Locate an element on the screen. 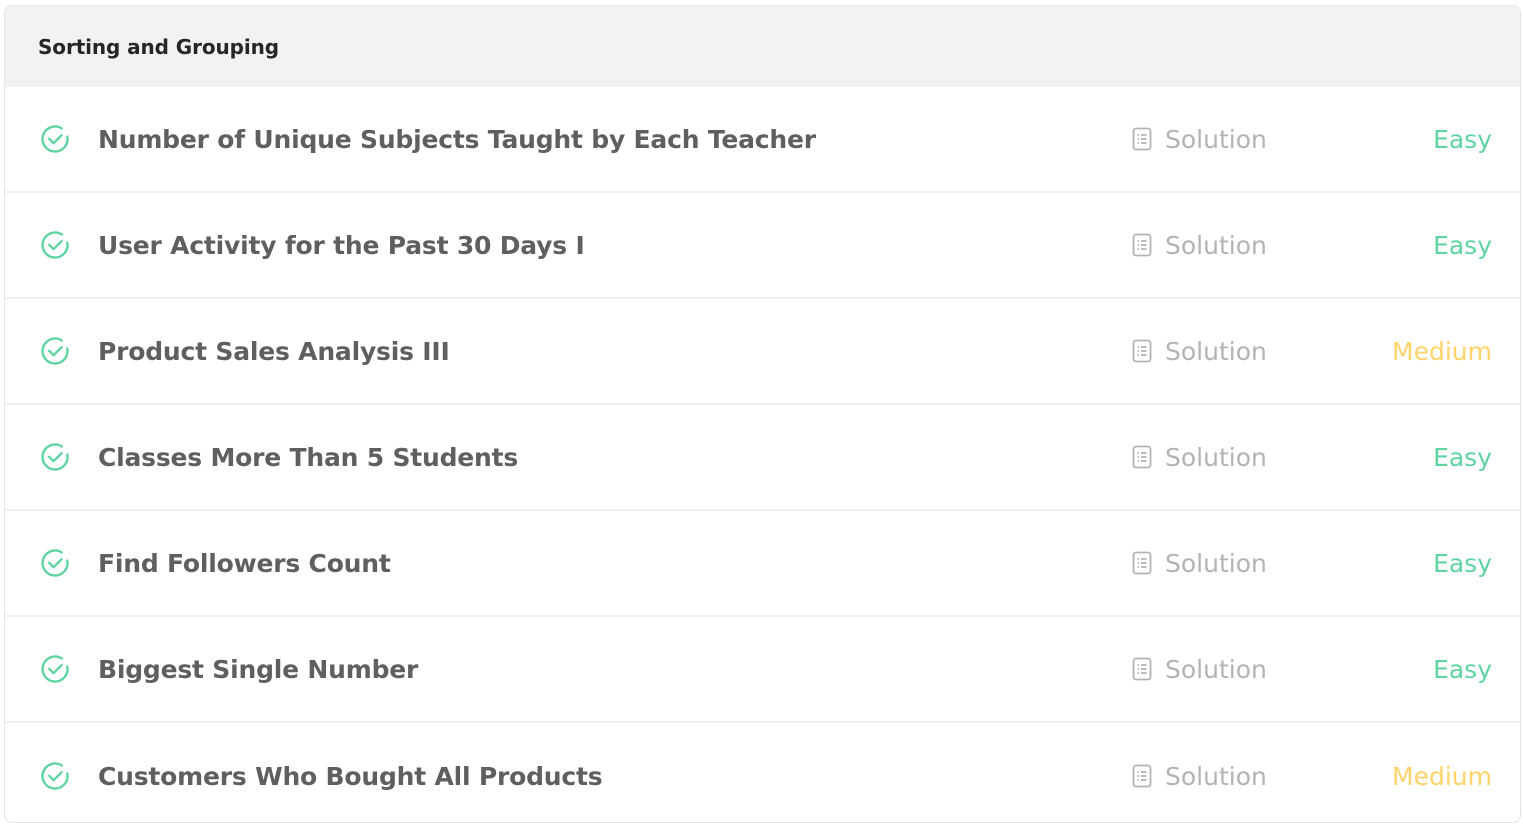 The width and height of the screenshot is (1523, 826). problem-title: Customers Who Bought All Products is located at coordinates (350, 776).